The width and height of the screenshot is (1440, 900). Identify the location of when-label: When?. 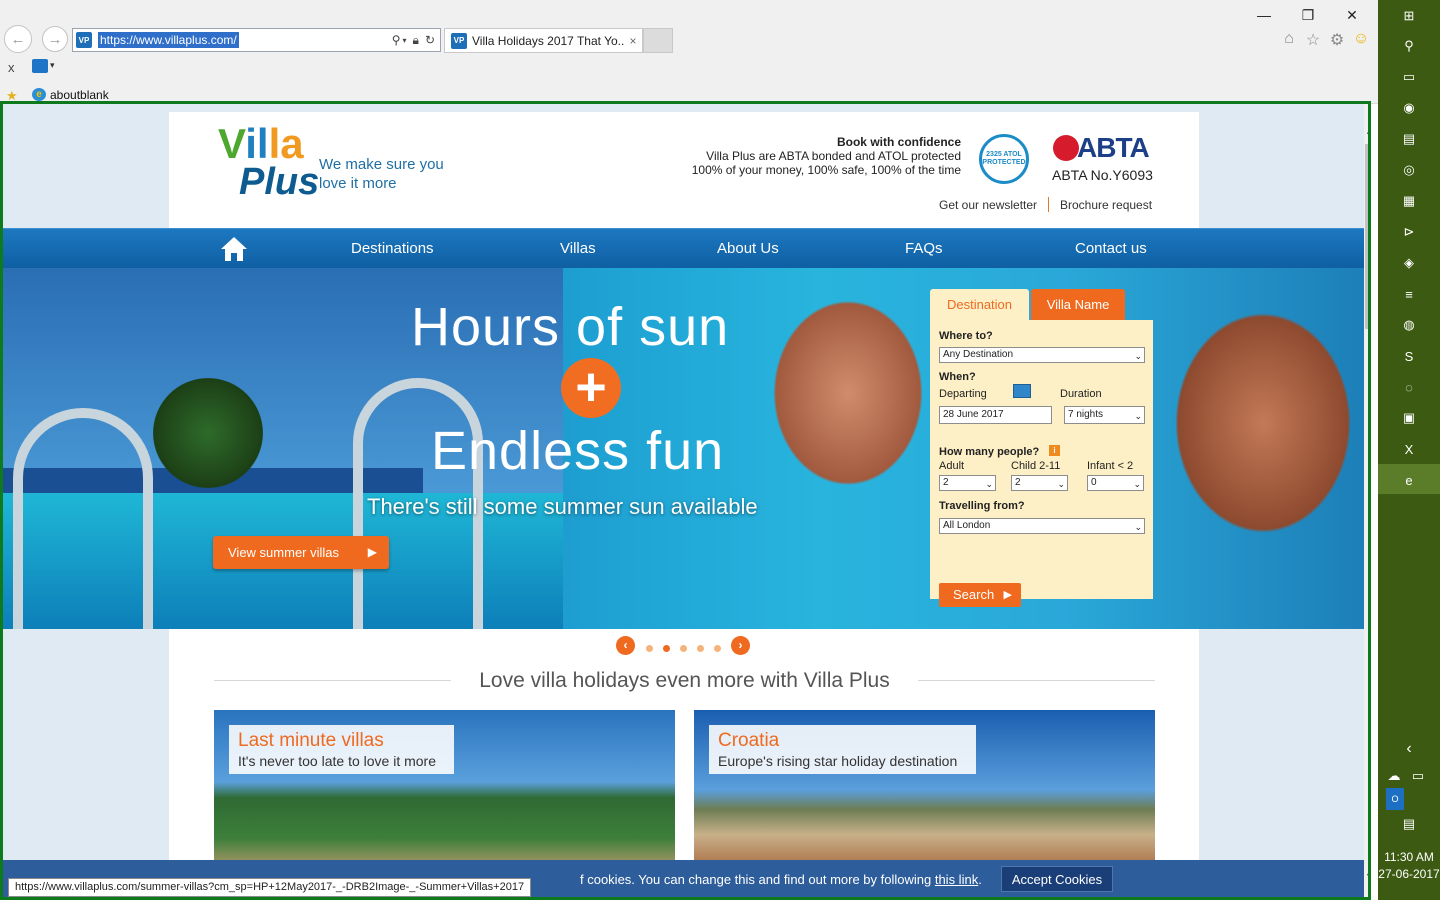
(957, 377).